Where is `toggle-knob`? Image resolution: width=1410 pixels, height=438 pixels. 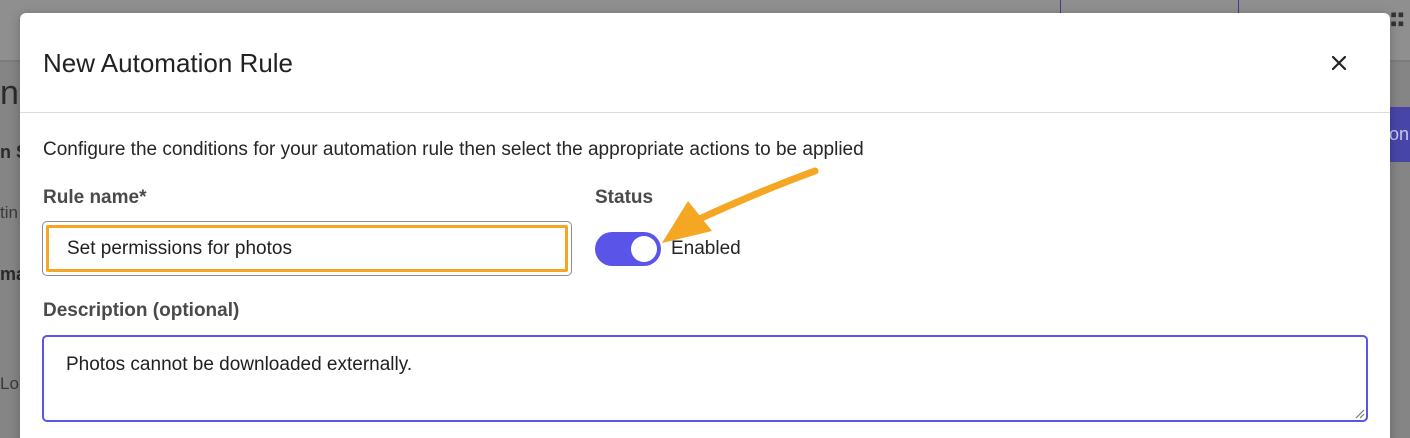
toggle-knob is located at coordinates (644, 249).